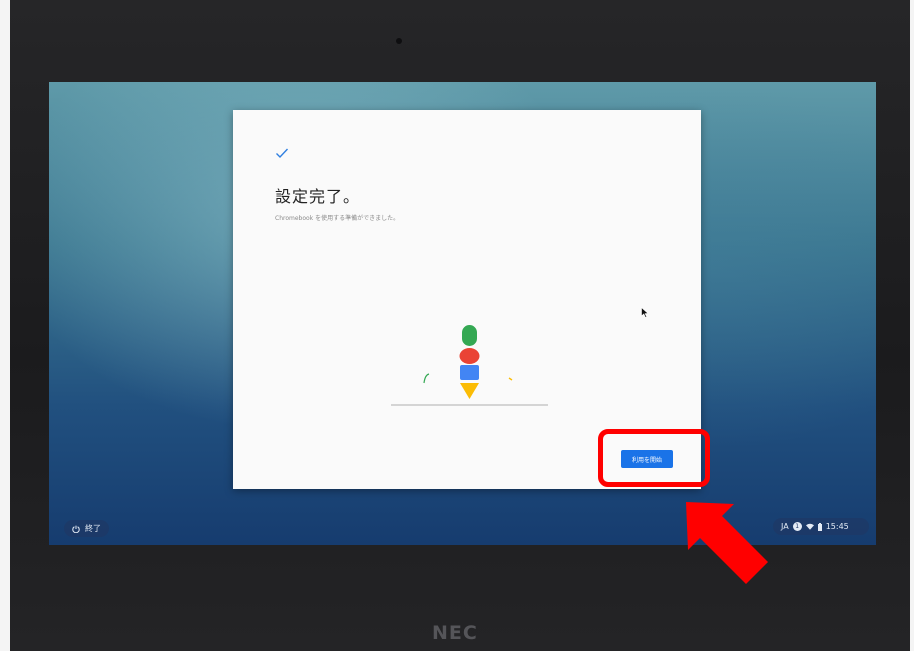 Image resolution: width=914 pixels, height=651 pixels. I want to click on brand-logo: NEC, so click(455, 633).